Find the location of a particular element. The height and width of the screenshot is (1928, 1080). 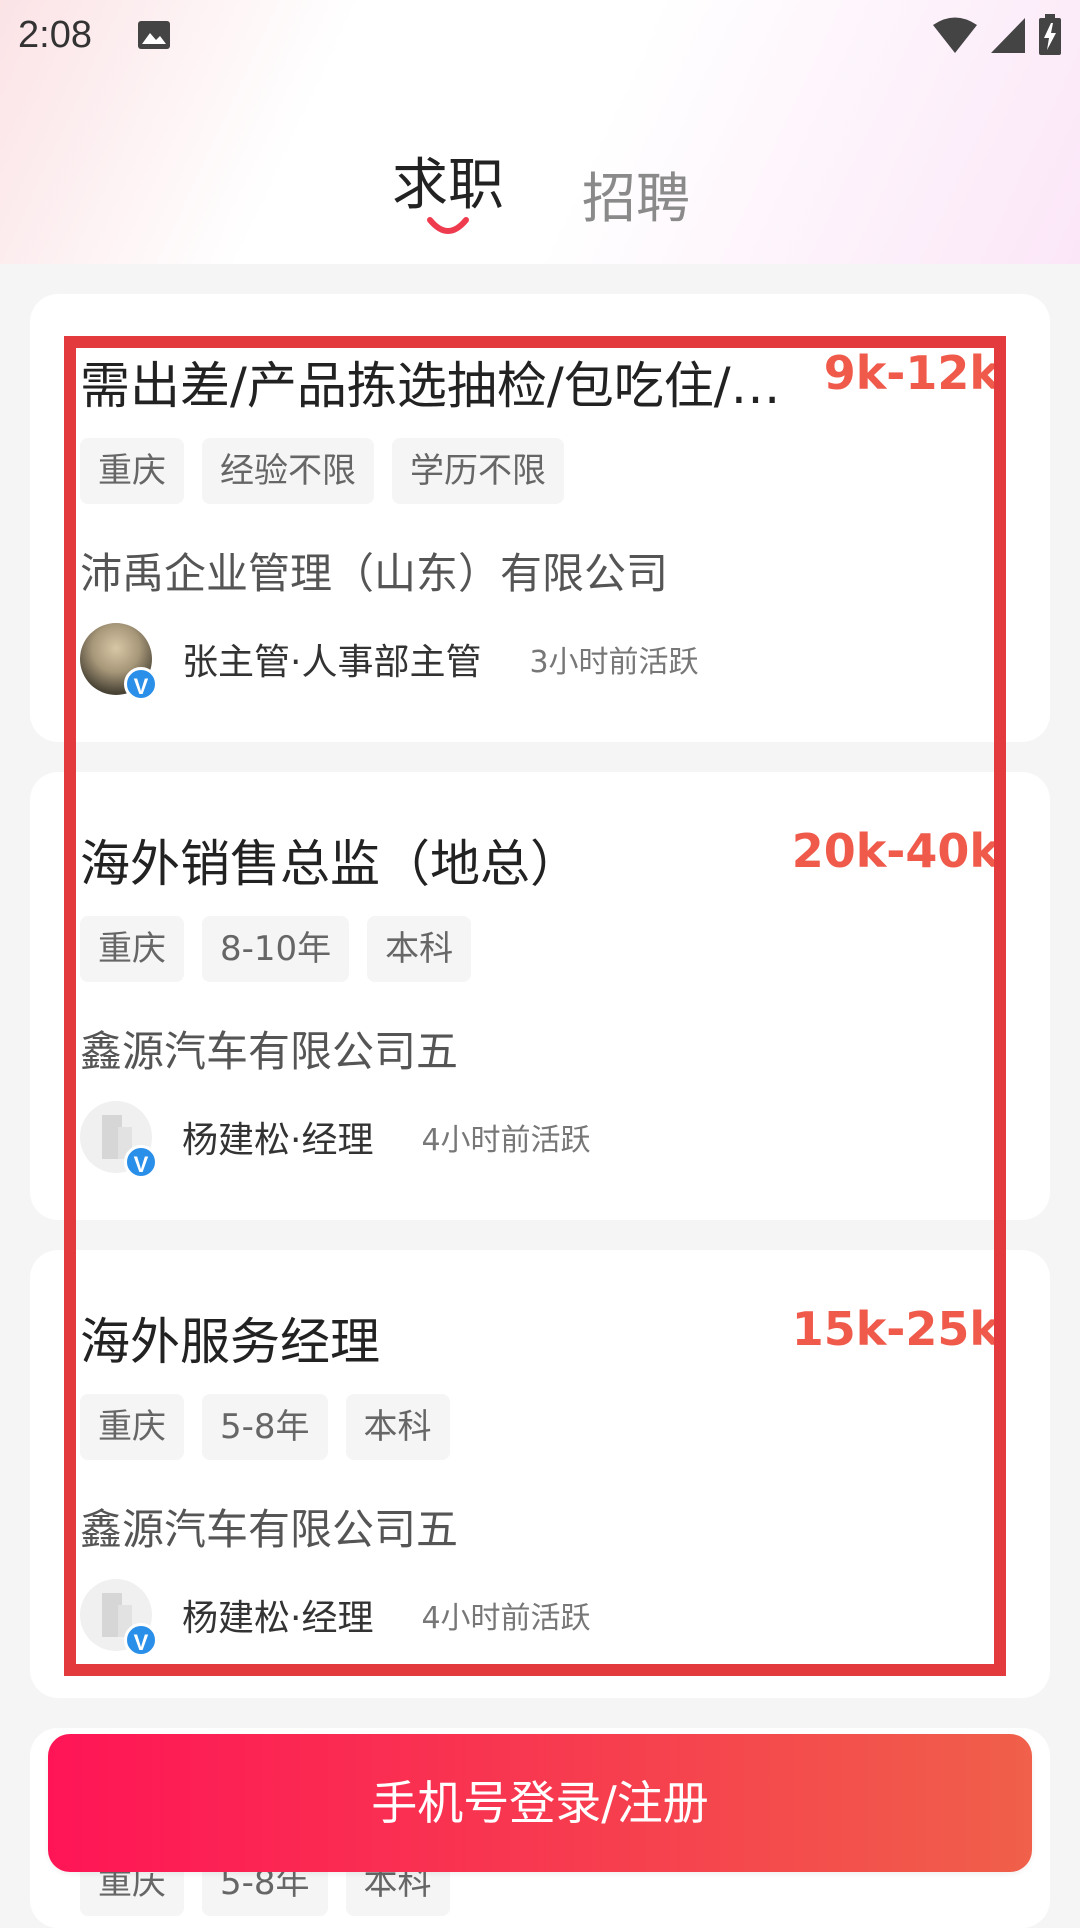

job-title: 海外销售总监（地总） is located at coordinates (330, 864).